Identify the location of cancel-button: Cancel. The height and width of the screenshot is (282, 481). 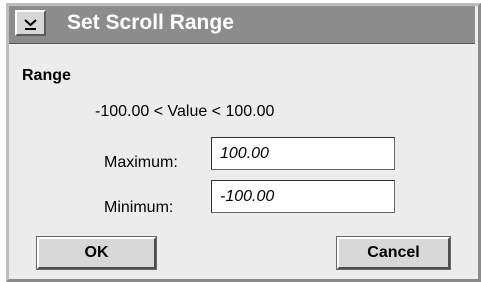
(393, 253).